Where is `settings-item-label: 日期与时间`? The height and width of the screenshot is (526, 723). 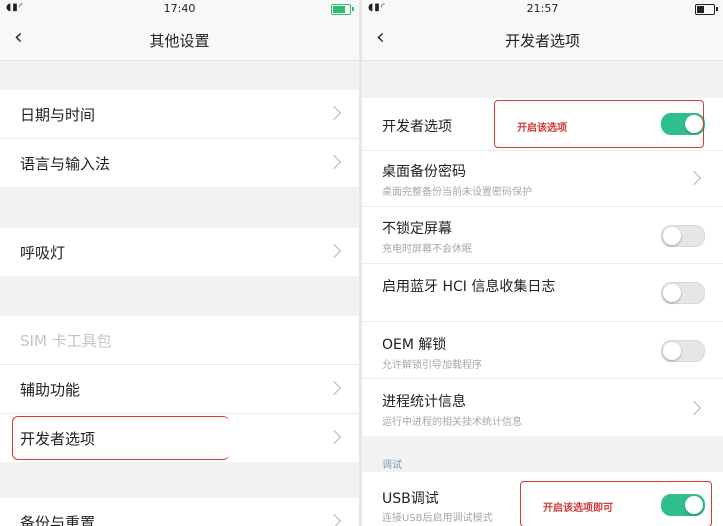 settings-item-label: 日期与时间 is located at coordinates (58, 115).